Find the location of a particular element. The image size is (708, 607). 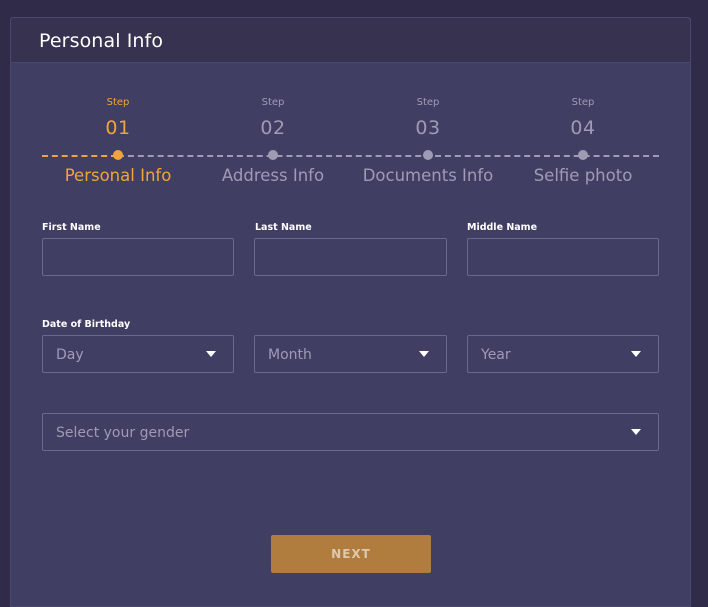

dob-year-value: Year is located at coordinates (496, 355).